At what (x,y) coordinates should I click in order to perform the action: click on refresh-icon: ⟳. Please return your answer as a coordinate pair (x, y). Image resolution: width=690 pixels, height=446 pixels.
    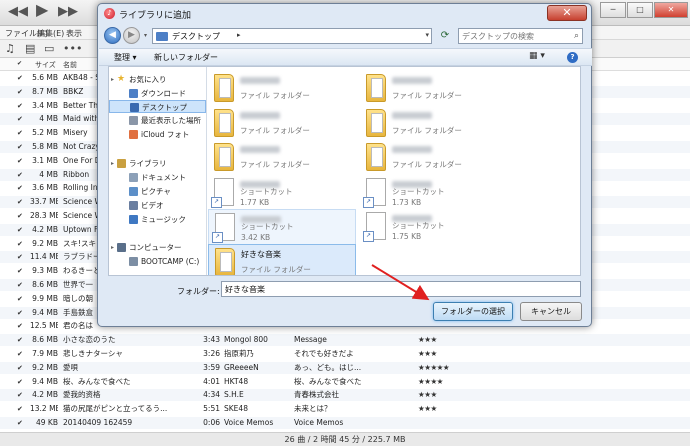
    Looking at the image, I should click on (445, 36).